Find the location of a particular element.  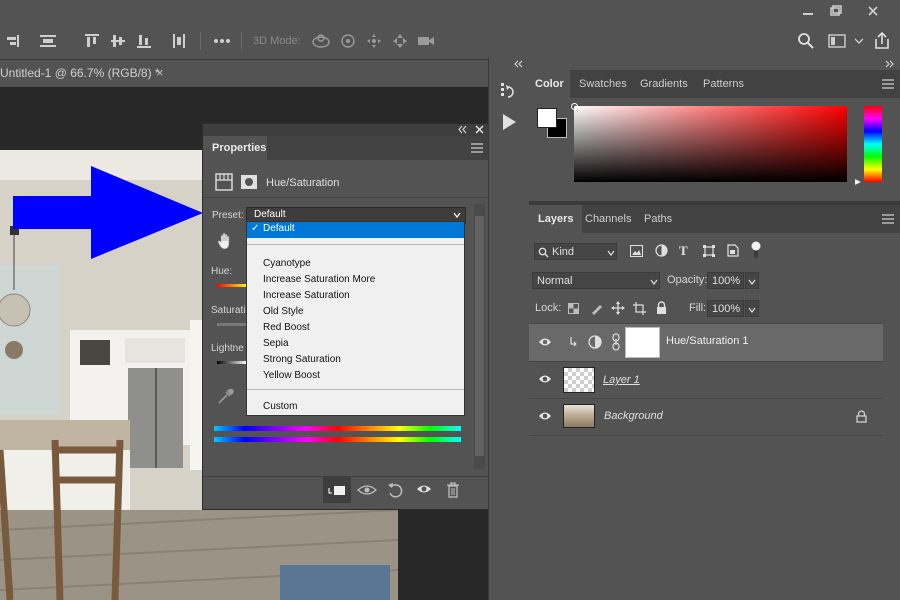

hue-slider-handle is located at coordinates (858, 182).